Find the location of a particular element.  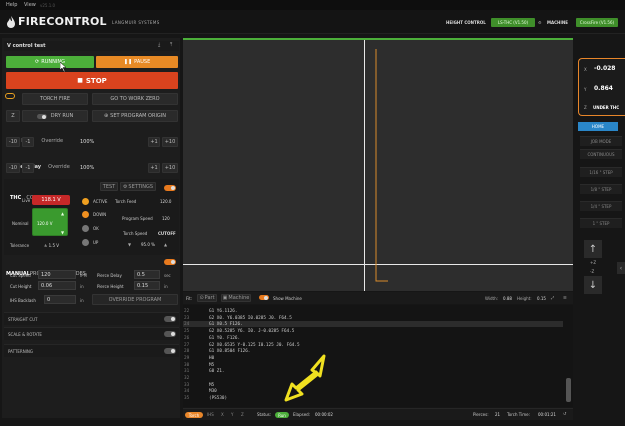

thc-test-button: TEST is located at coordinates (109, 186).